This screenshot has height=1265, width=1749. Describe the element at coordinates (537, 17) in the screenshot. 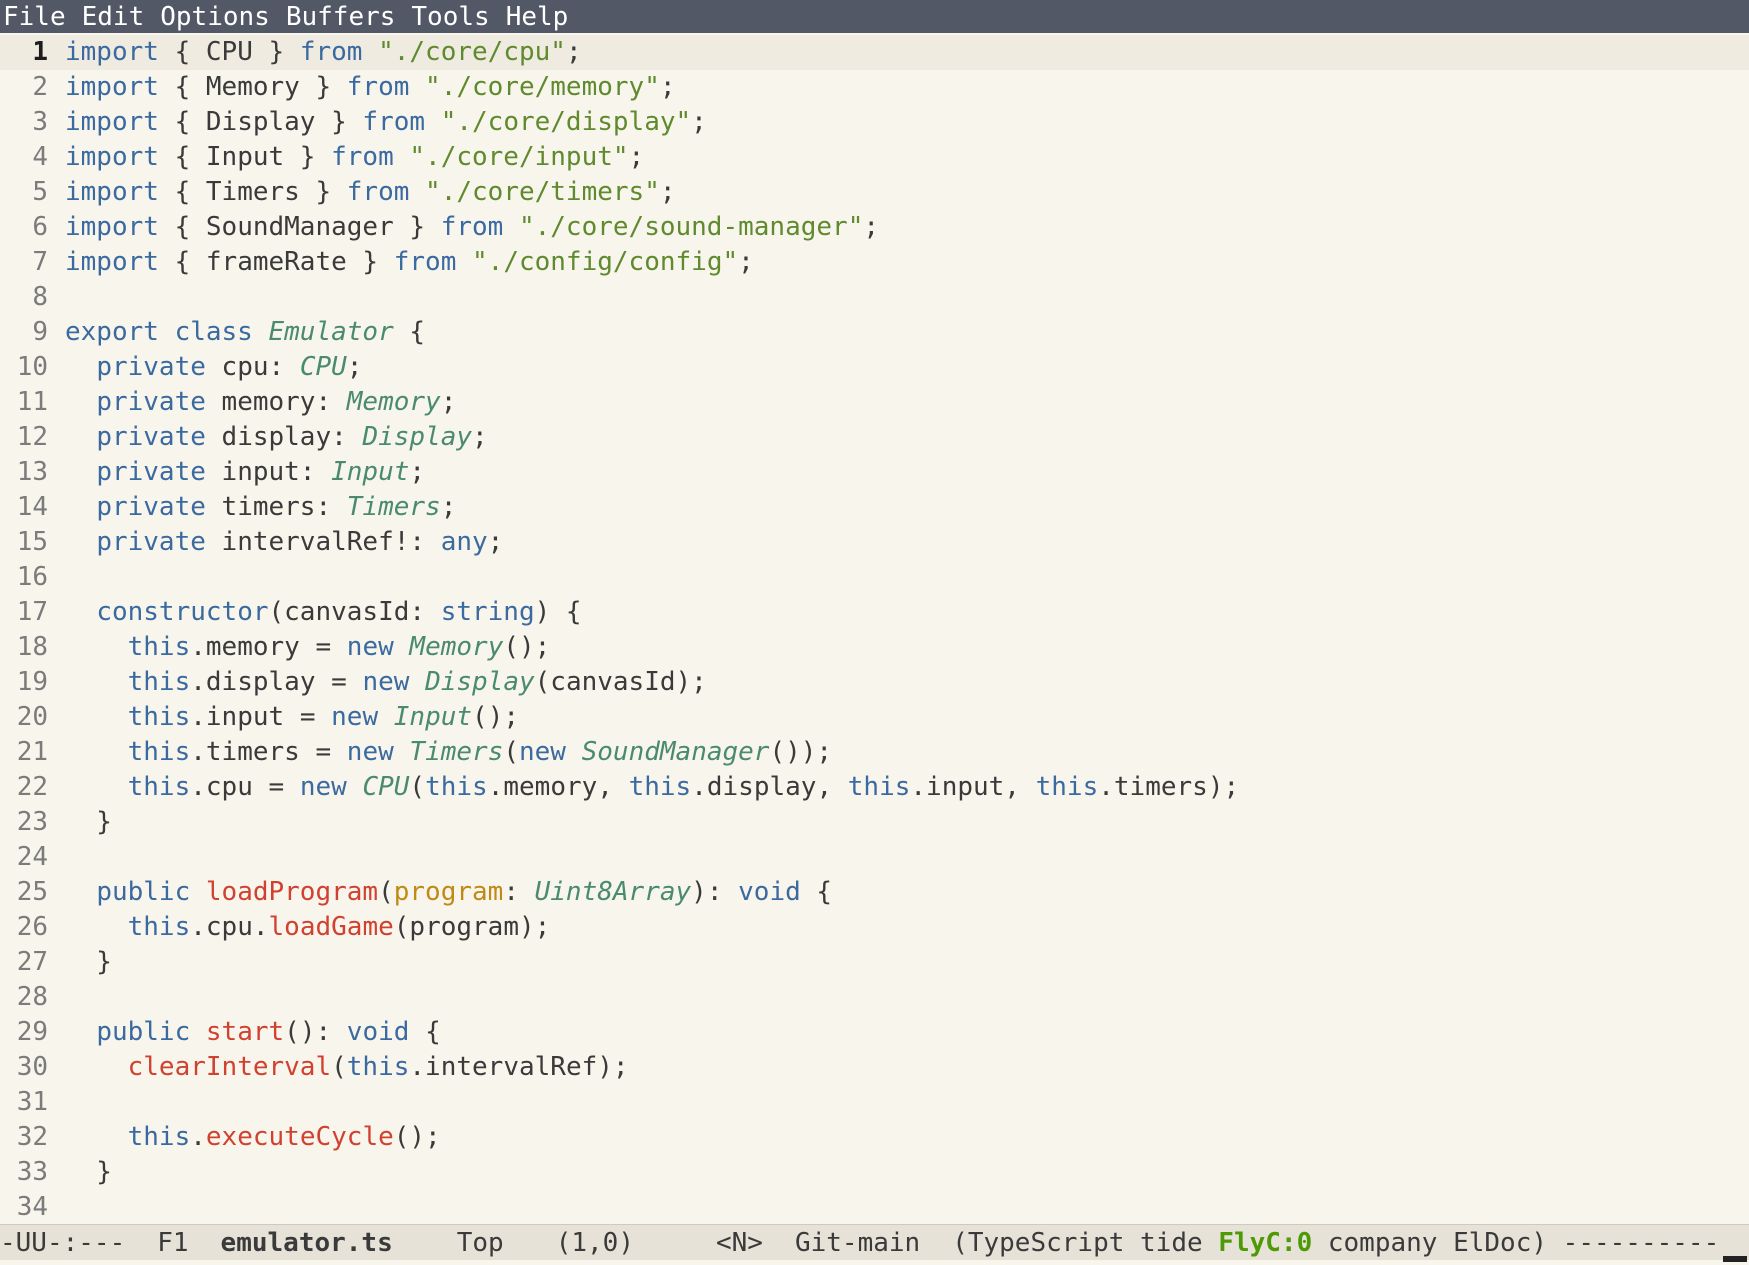

I see `menu-help: Help` at that location.